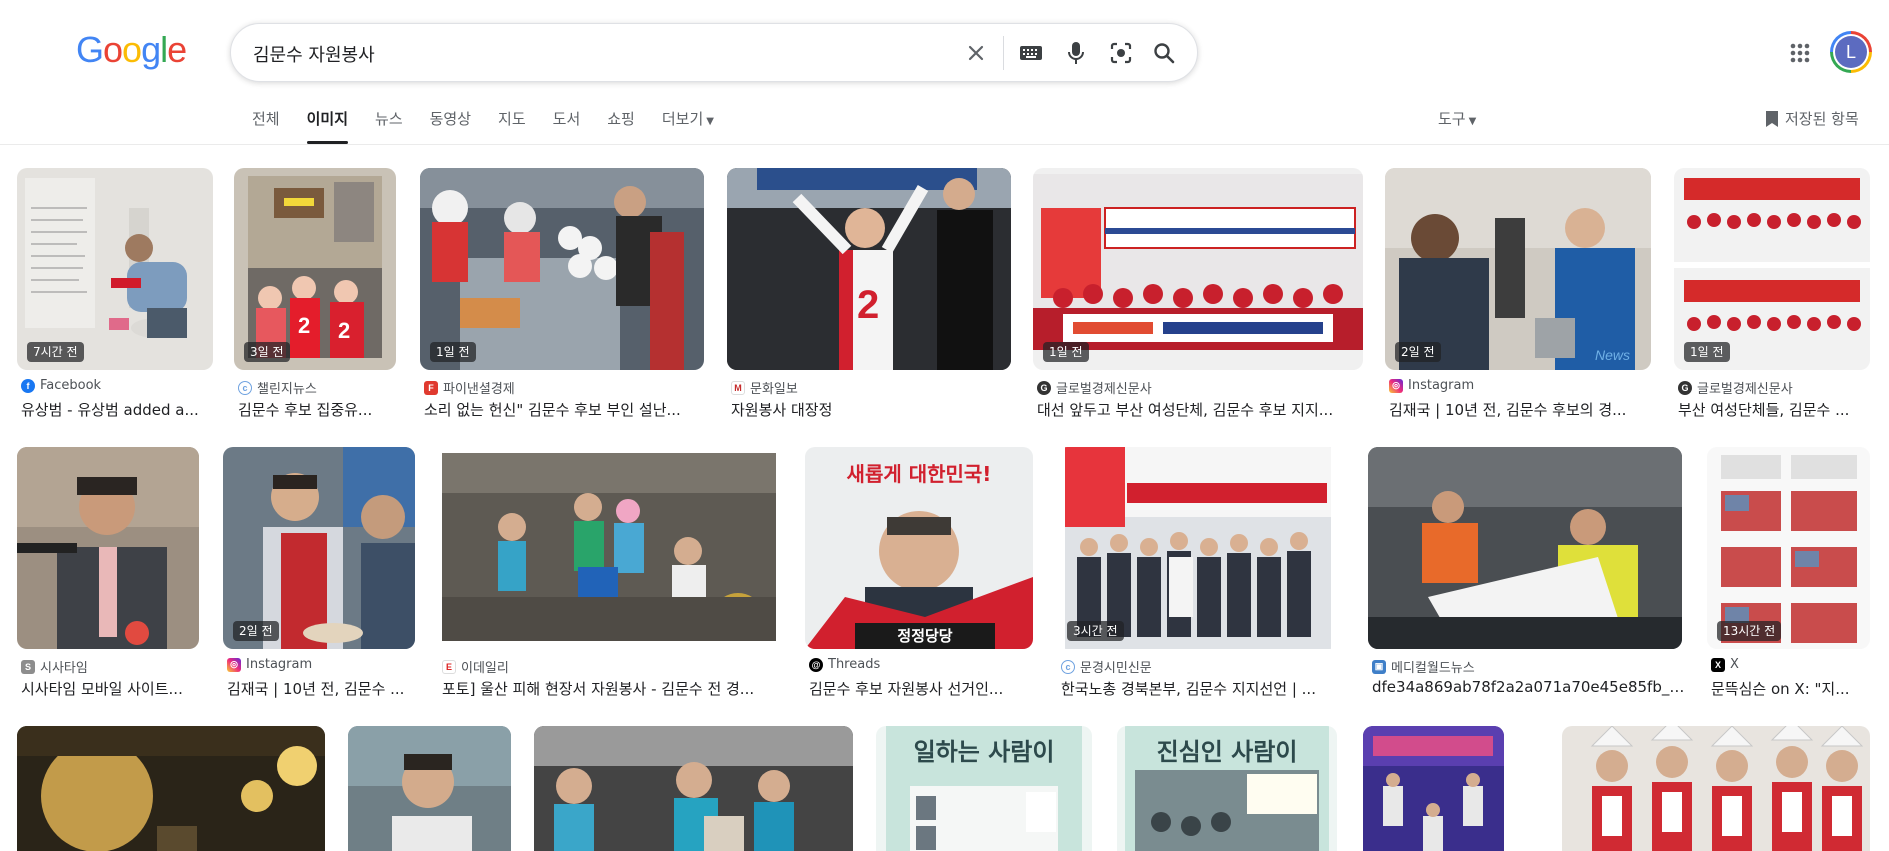 This screenshot has width=1889, height=851. Describe the element at coordinates (1076, 53) in the screenshot. I see `microphone-icon` at that location.